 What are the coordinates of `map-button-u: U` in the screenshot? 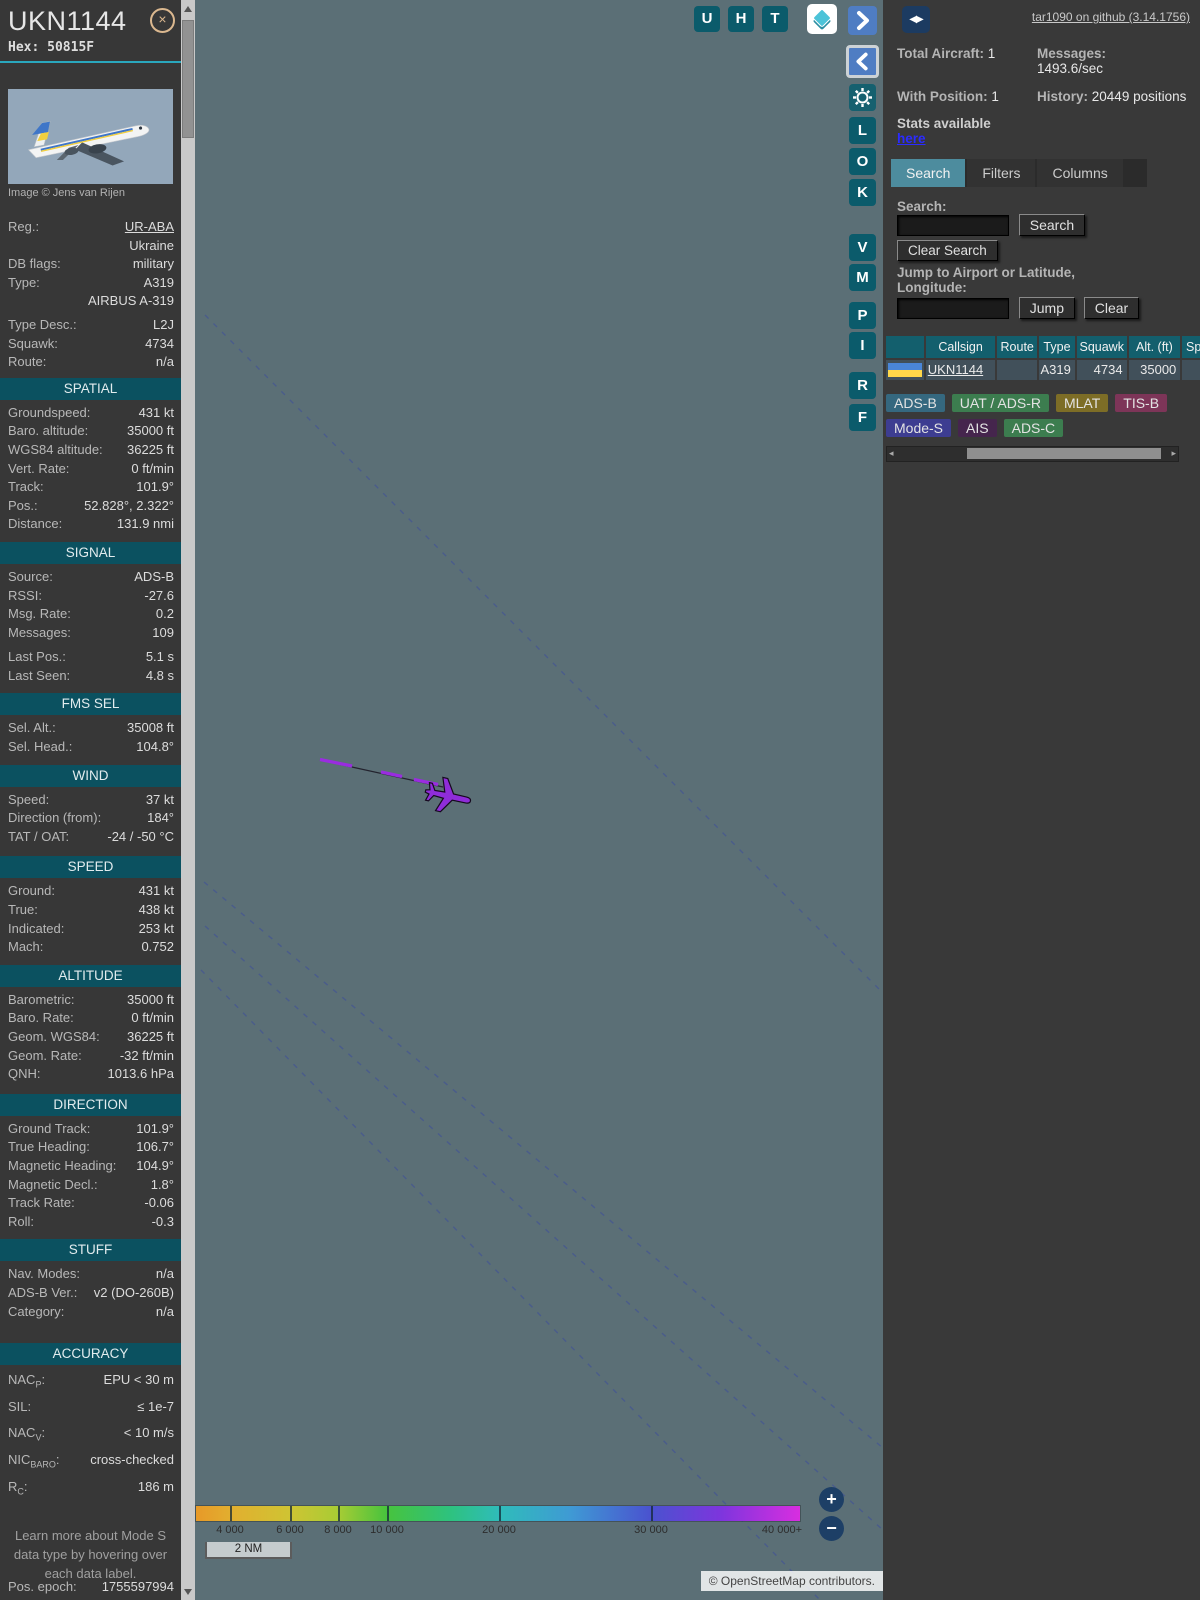 It's located at (707, 19).